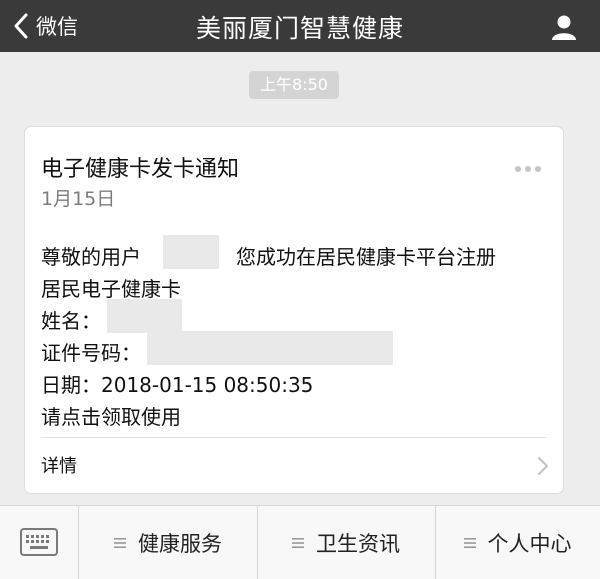 The height and width of the screenshot is (579, 600). What do you see at coordinates (564, 27) in the screenshot?
I see `user-profile-icon` at bounding box center [564, 27].